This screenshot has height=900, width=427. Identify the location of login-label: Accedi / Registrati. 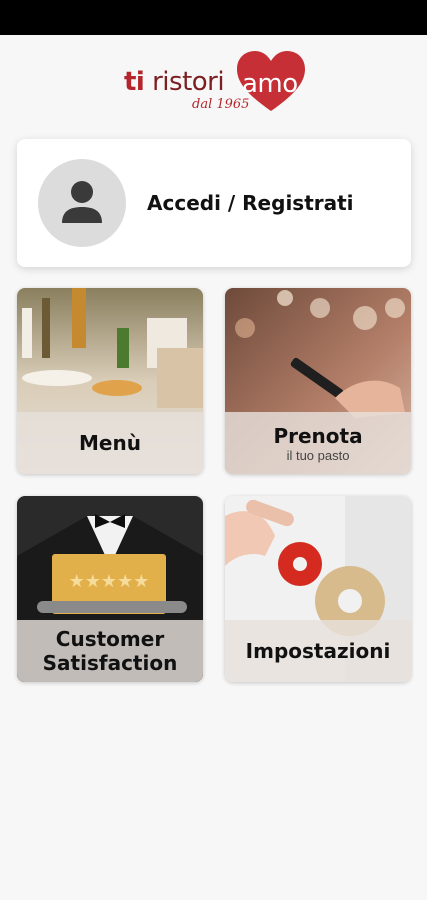
(250, 203).